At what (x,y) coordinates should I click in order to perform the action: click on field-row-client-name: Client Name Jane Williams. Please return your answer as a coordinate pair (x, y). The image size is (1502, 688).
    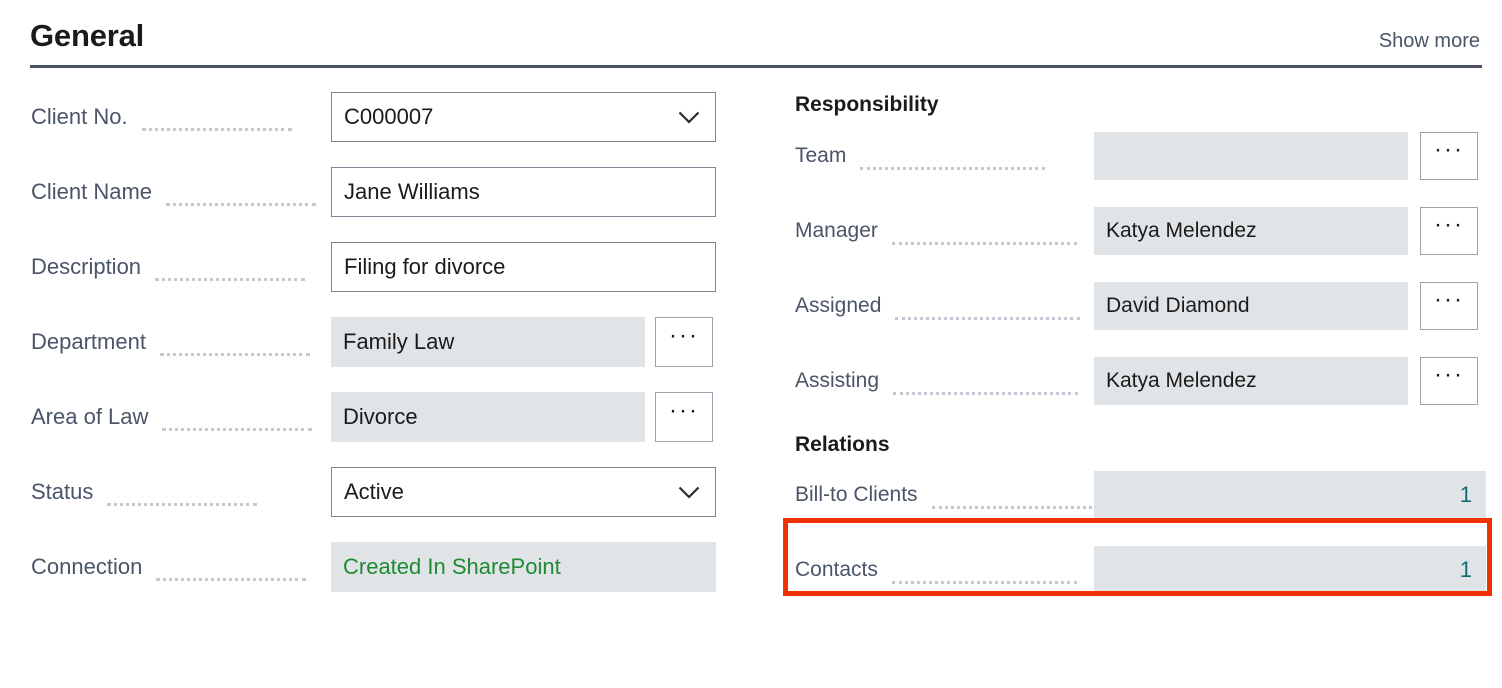
    Looking at the image, I should click on (380, 192).